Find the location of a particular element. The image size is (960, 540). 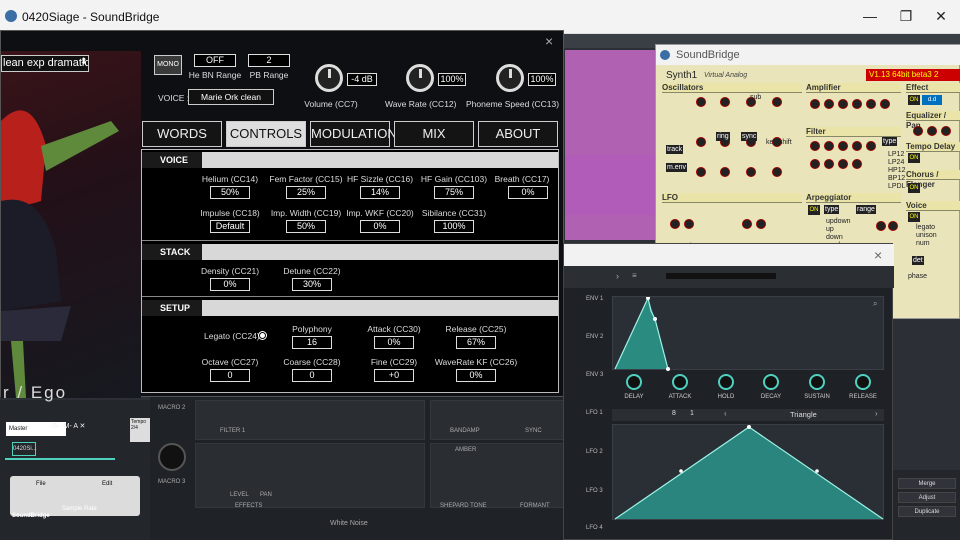

lfo-rate-b: 1 is located at coordinates (692, 413).